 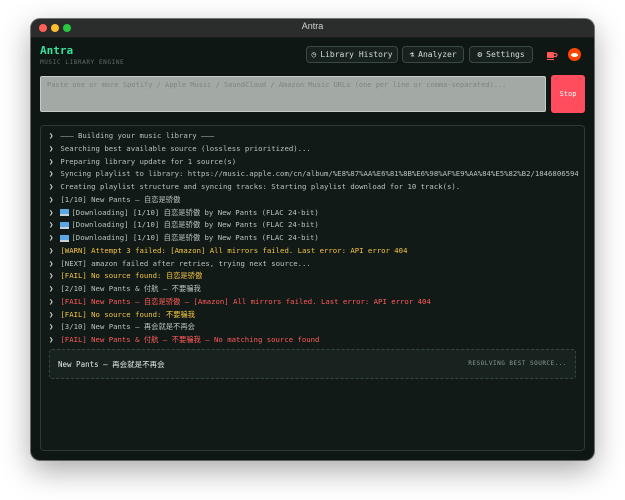 I want to click on window-title: Antra, so click(x=312, y=26).